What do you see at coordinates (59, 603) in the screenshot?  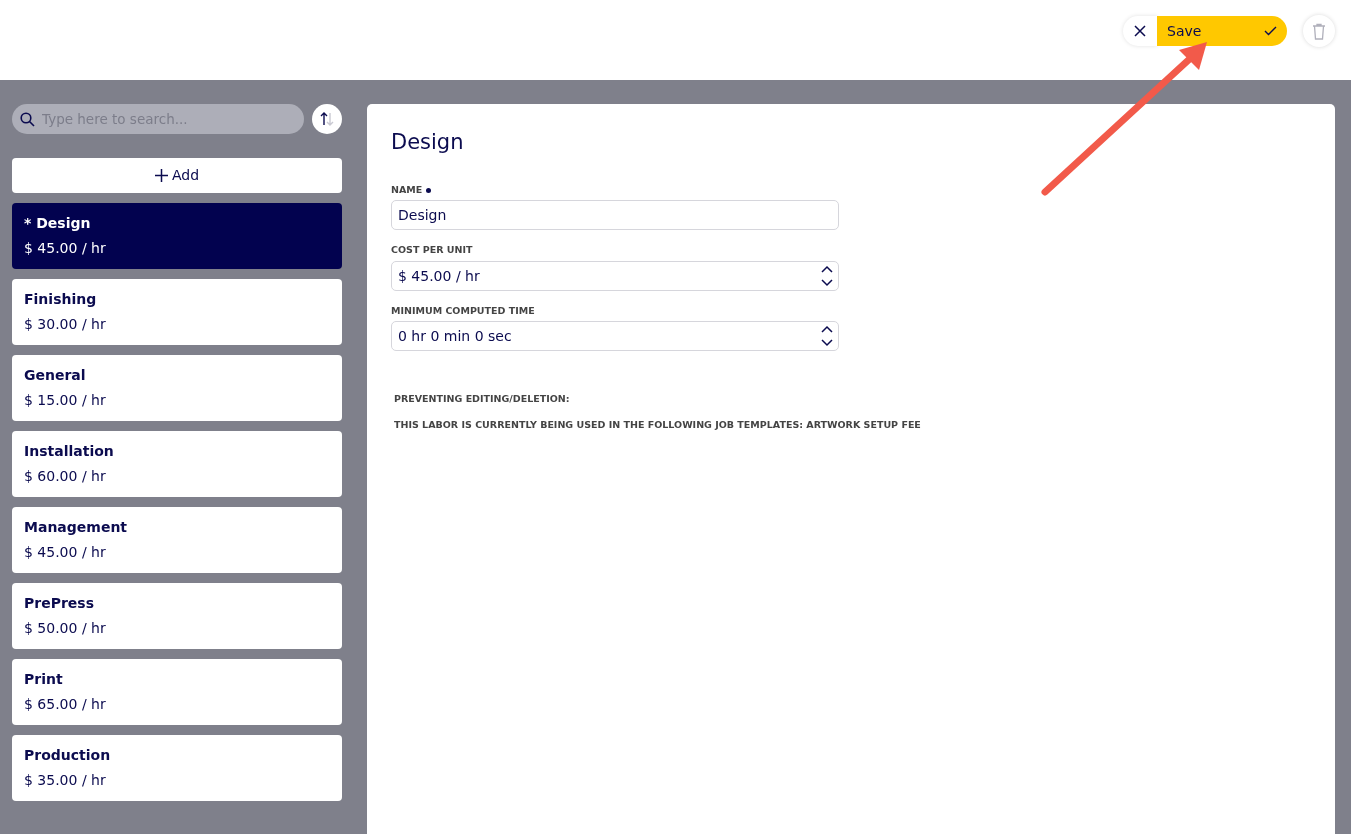 I see `item-name: PrePress` at bounding box center [59, 603].